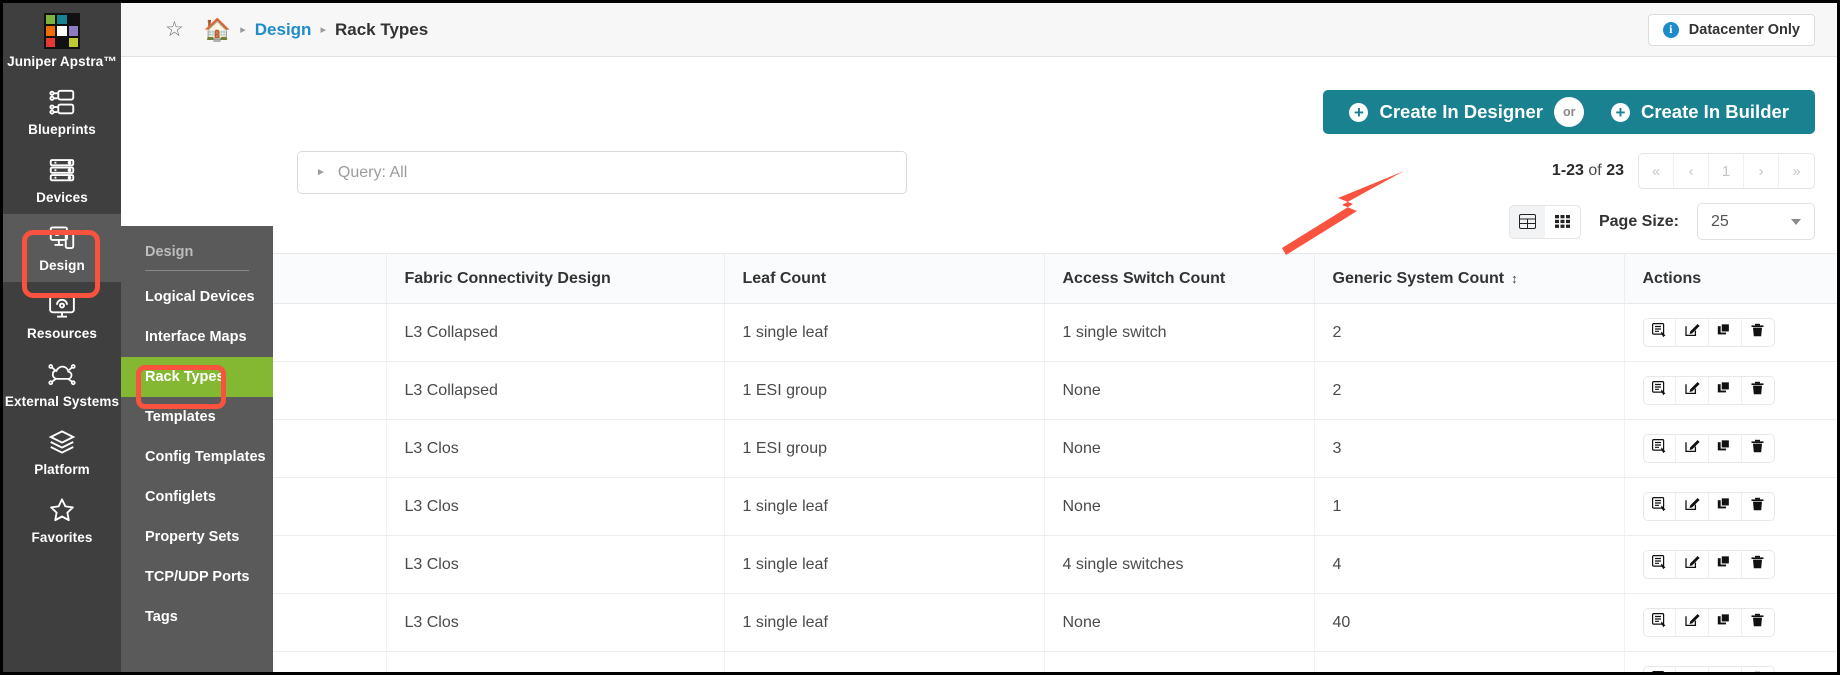 The width and height of the screenshot is (1840, 675). I want to click on blueprints-icon, so click(62, 102).